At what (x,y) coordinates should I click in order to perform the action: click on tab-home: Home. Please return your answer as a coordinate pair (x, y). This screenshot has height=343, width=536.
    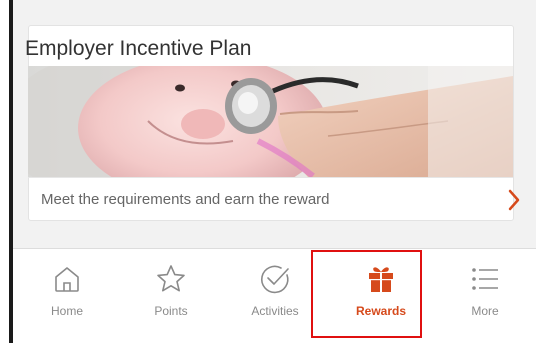
    Looking at the image, I should click on (67, 289).